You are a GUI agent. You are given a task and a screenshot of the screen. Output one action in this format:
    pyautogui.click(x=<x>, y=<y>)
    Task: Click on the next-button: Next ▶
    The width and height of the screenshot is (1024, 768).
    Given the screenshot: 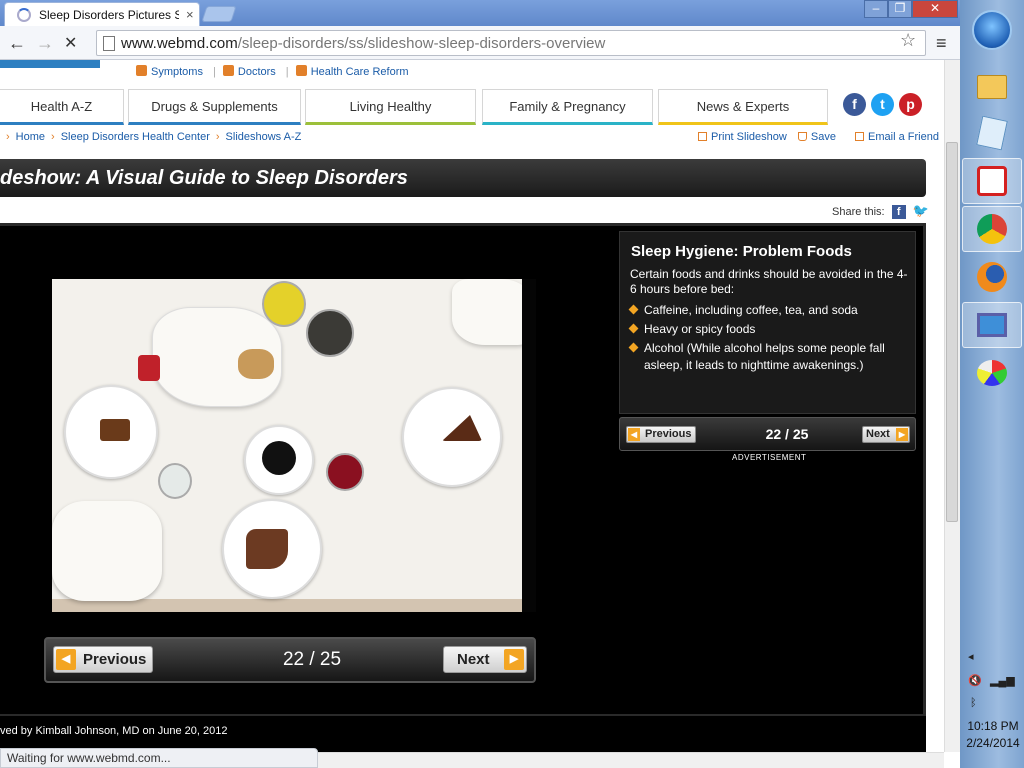 What is the action you would take?
    pyautogui.click(x=485, y=659)
    